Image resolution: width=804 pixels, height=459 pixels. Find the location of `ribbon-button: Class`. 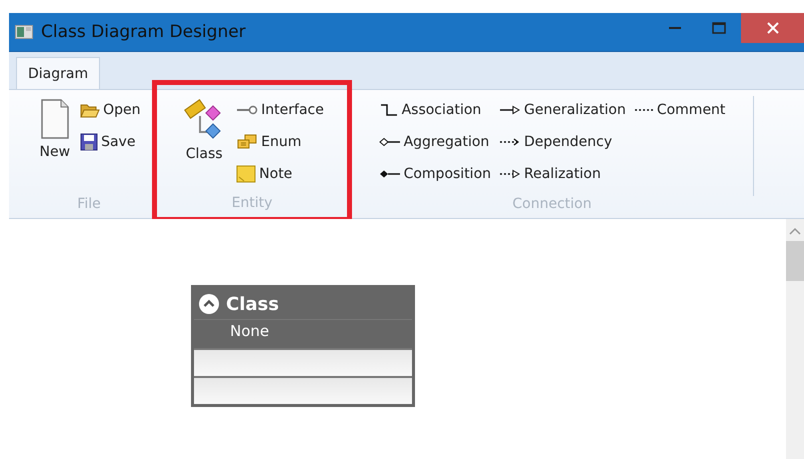

ribbon-button: Class is located at coordinates (204, 145).